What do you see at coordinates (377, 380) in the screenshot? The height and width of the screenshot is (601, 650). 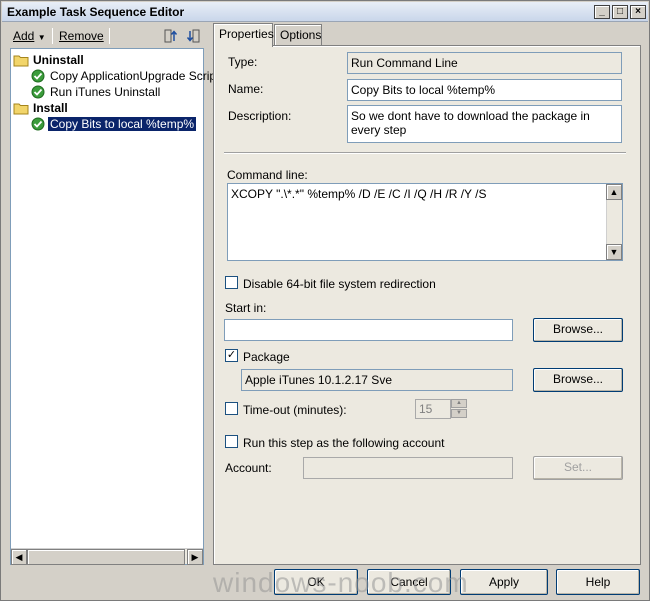 I see `package-field: Apple iTunes 10.1.2.17 Sve` at bounding box center [377, 380].